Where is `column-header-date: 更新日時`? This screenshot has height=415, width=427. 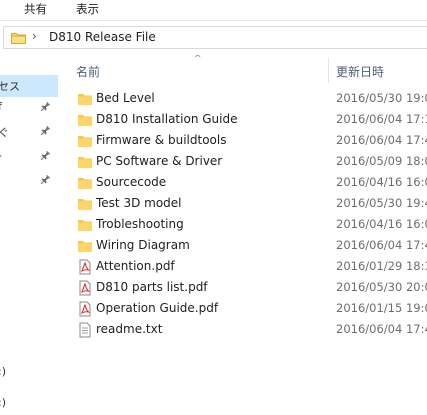 column-header-date: 更新日時 is located at coordinates (360, 71).